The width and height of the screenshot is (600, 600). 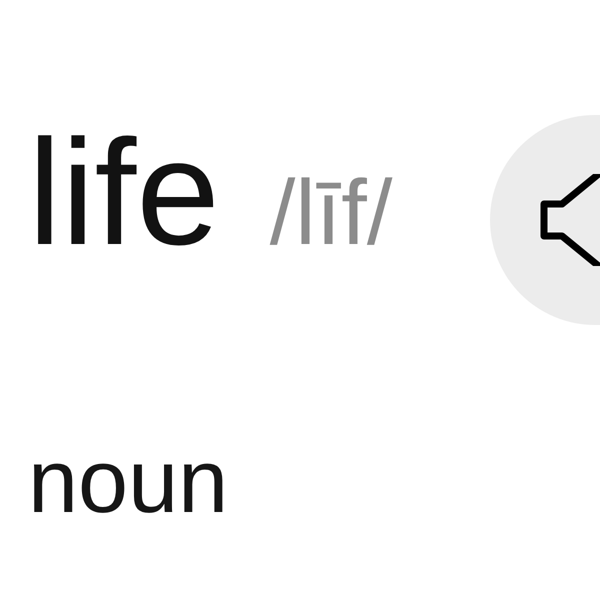 I want to click on headword: life, so click(x=124, y=192).